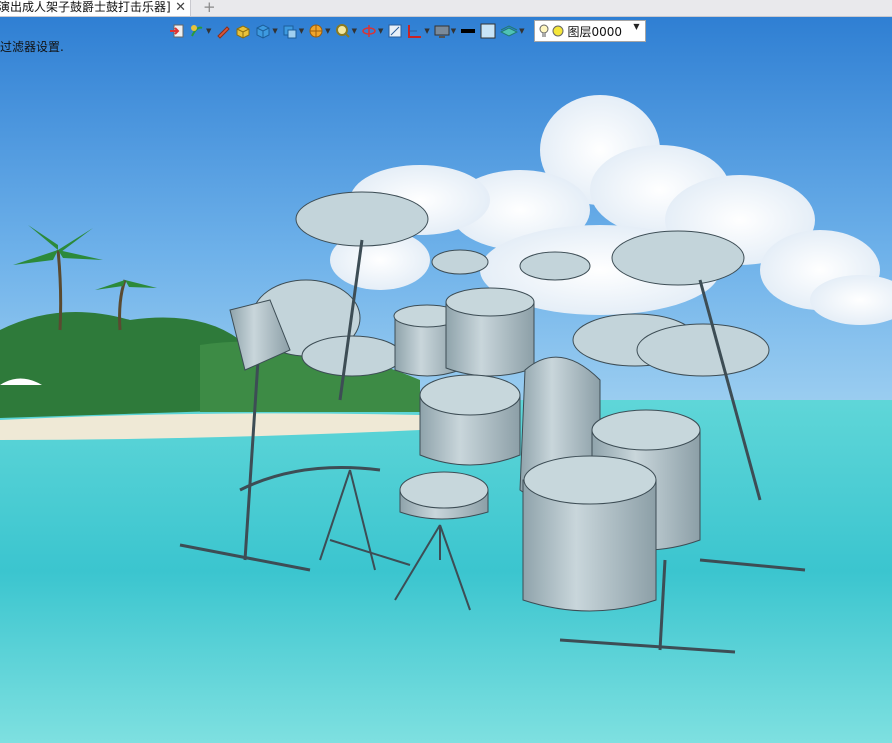 This screenshot has width=892, height=743. I want to click on color-swatch-icon, so click(488, 31).